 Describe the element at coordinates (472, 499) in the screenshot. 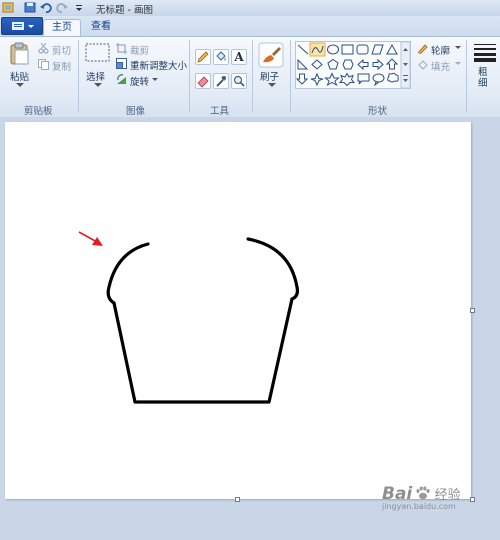

I see `canvas-resize-handle-corner` at that location.